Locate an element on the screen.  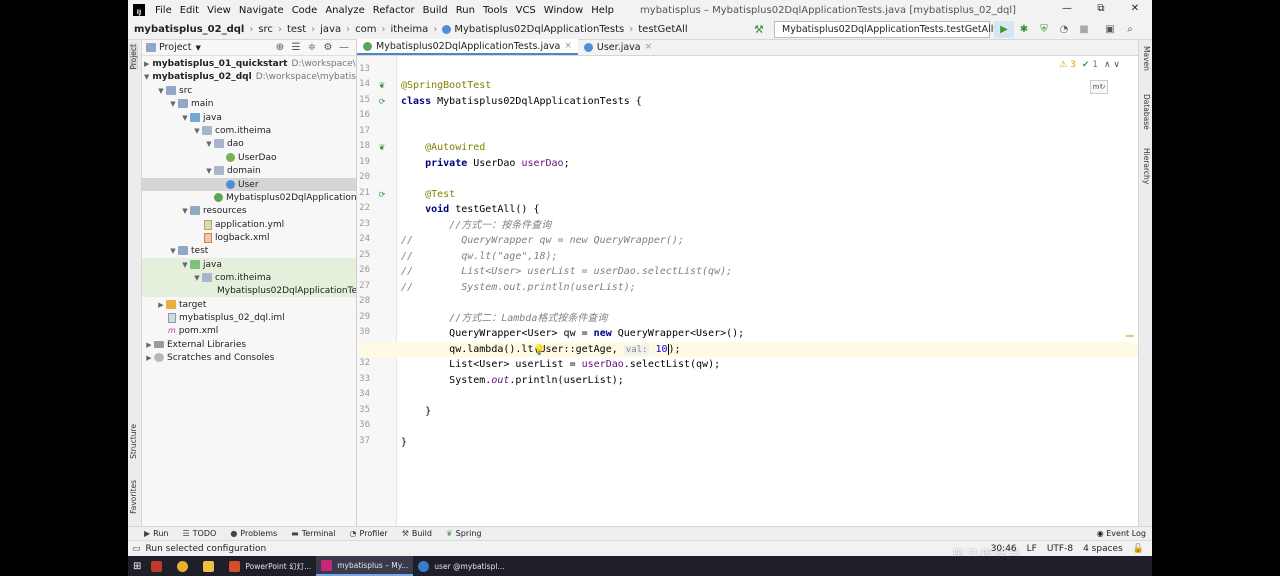
breadcrumb-java: java is located at coordinates (330, 29).